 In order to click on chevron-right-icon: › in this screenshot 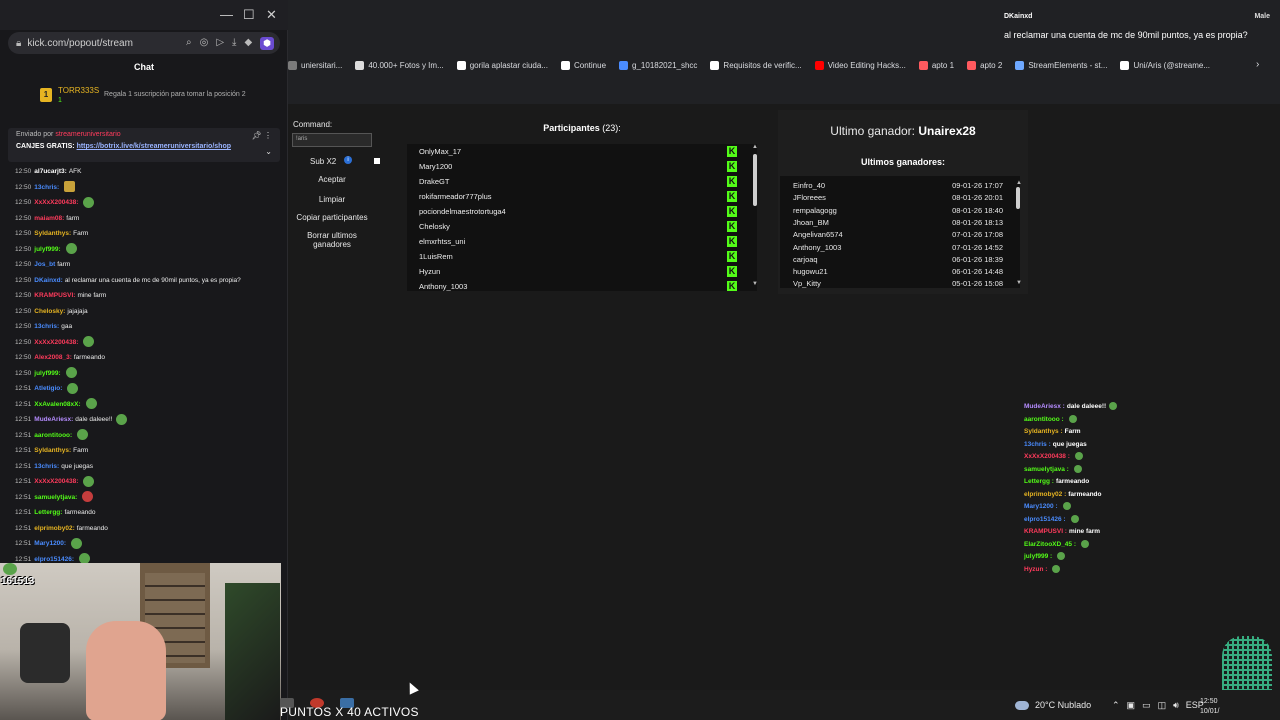, I will do `click(1257, 64)`.